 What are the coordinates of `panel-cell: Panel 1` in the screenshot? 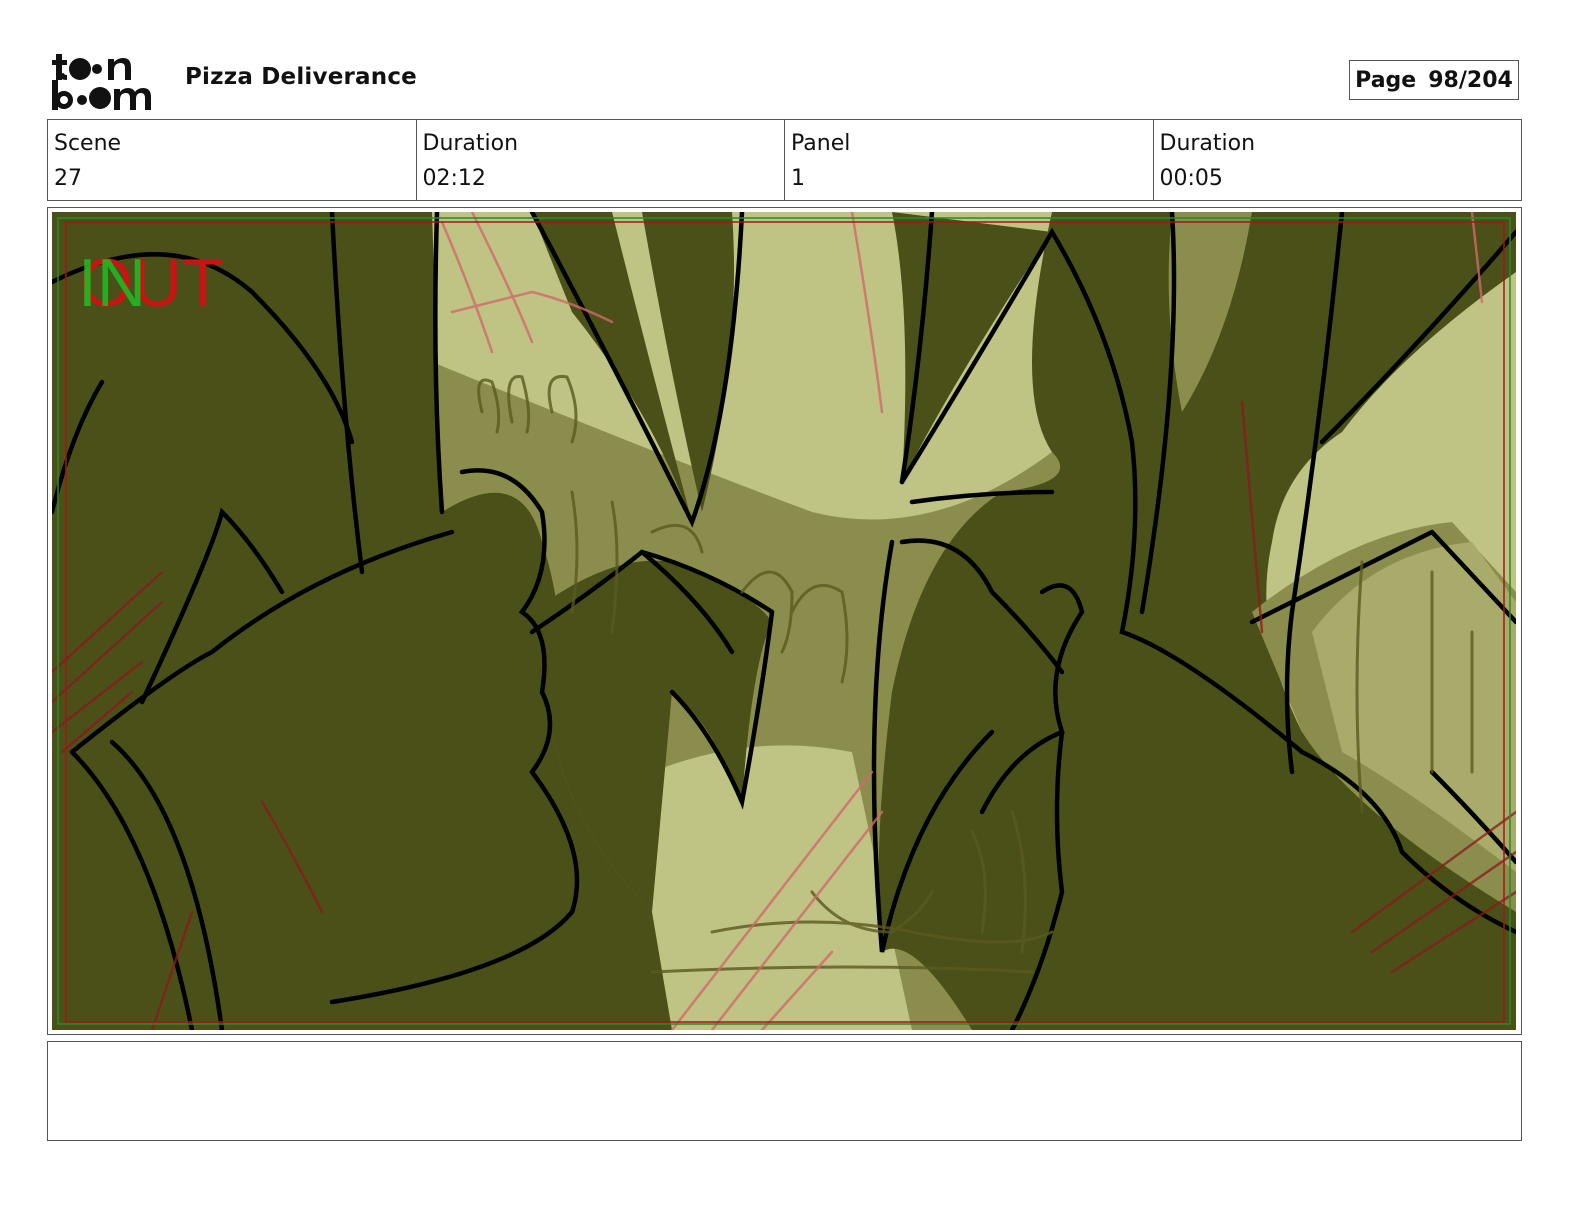 It's located at (969, 160).